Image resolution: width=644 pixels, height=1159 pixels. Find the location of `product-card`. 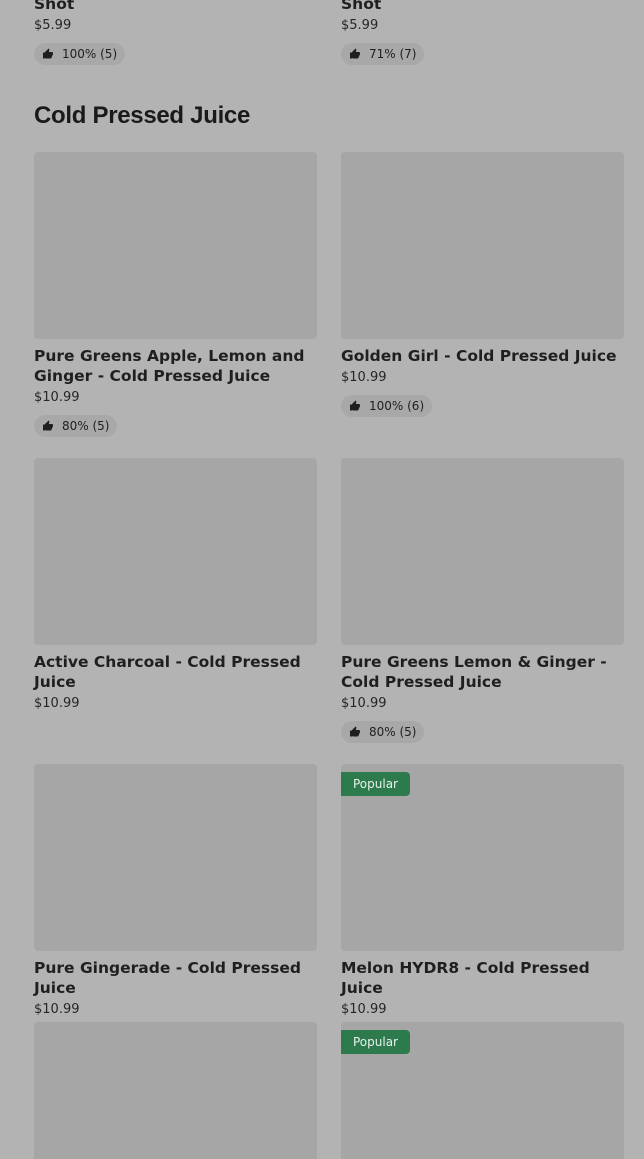

product-card is located at coordinates (175, 1090).